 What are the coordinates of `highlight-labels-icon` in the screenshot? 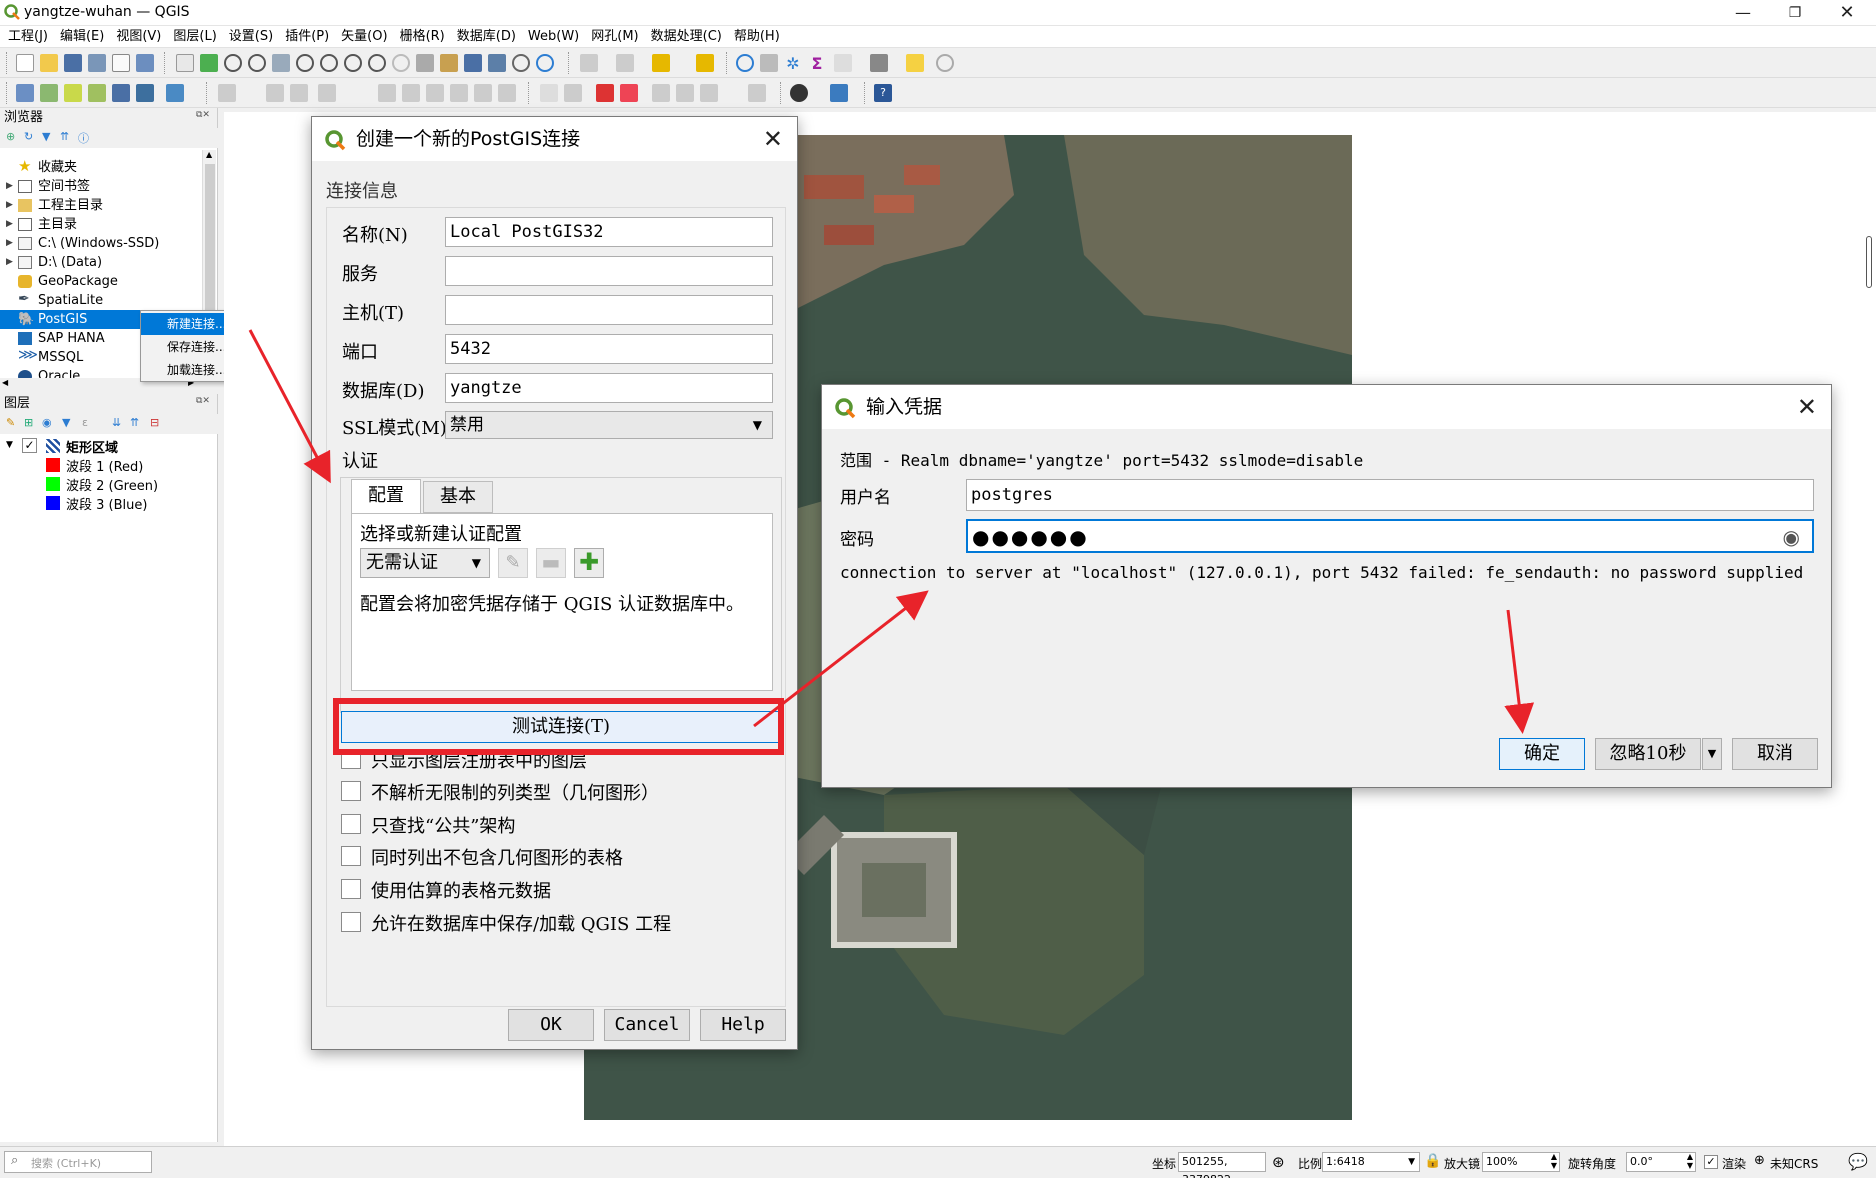 It's located at (605, 93).